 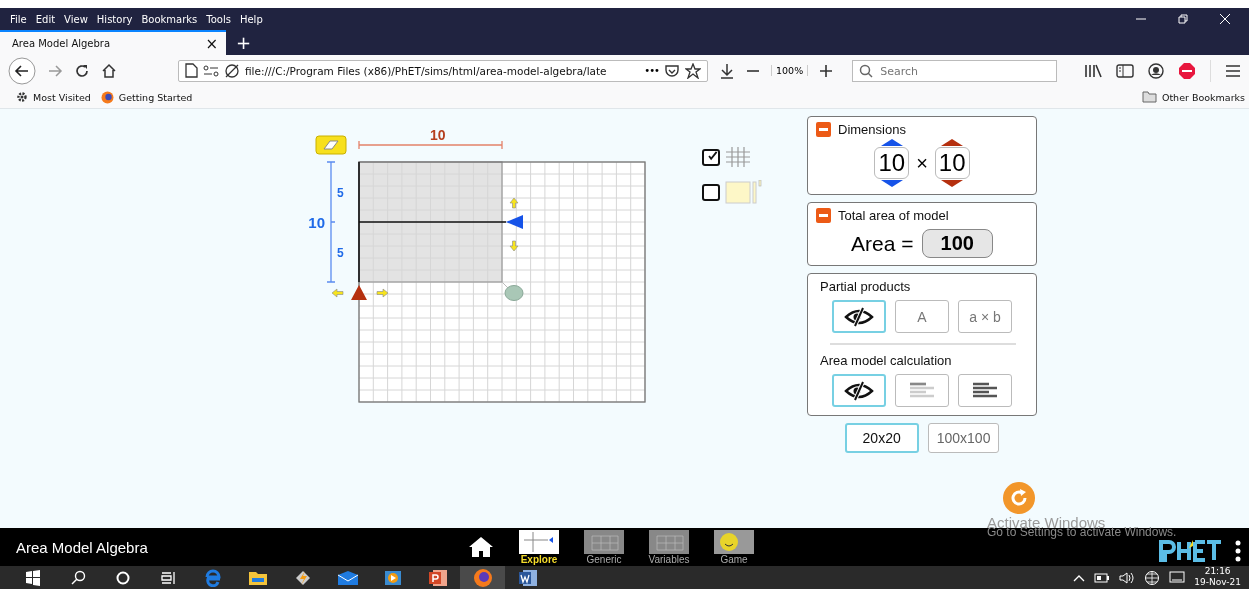 I want to click on chevron-up-icon, so click(x=1079, y=577).